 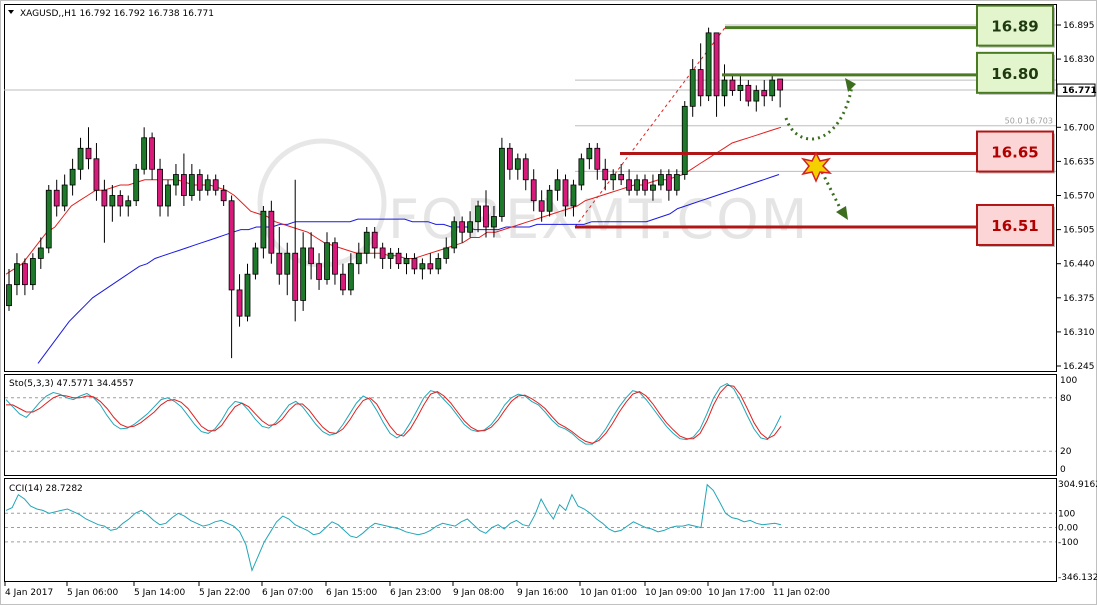 I want to click on level-label: 16.51, so click(x=1014, y=226).